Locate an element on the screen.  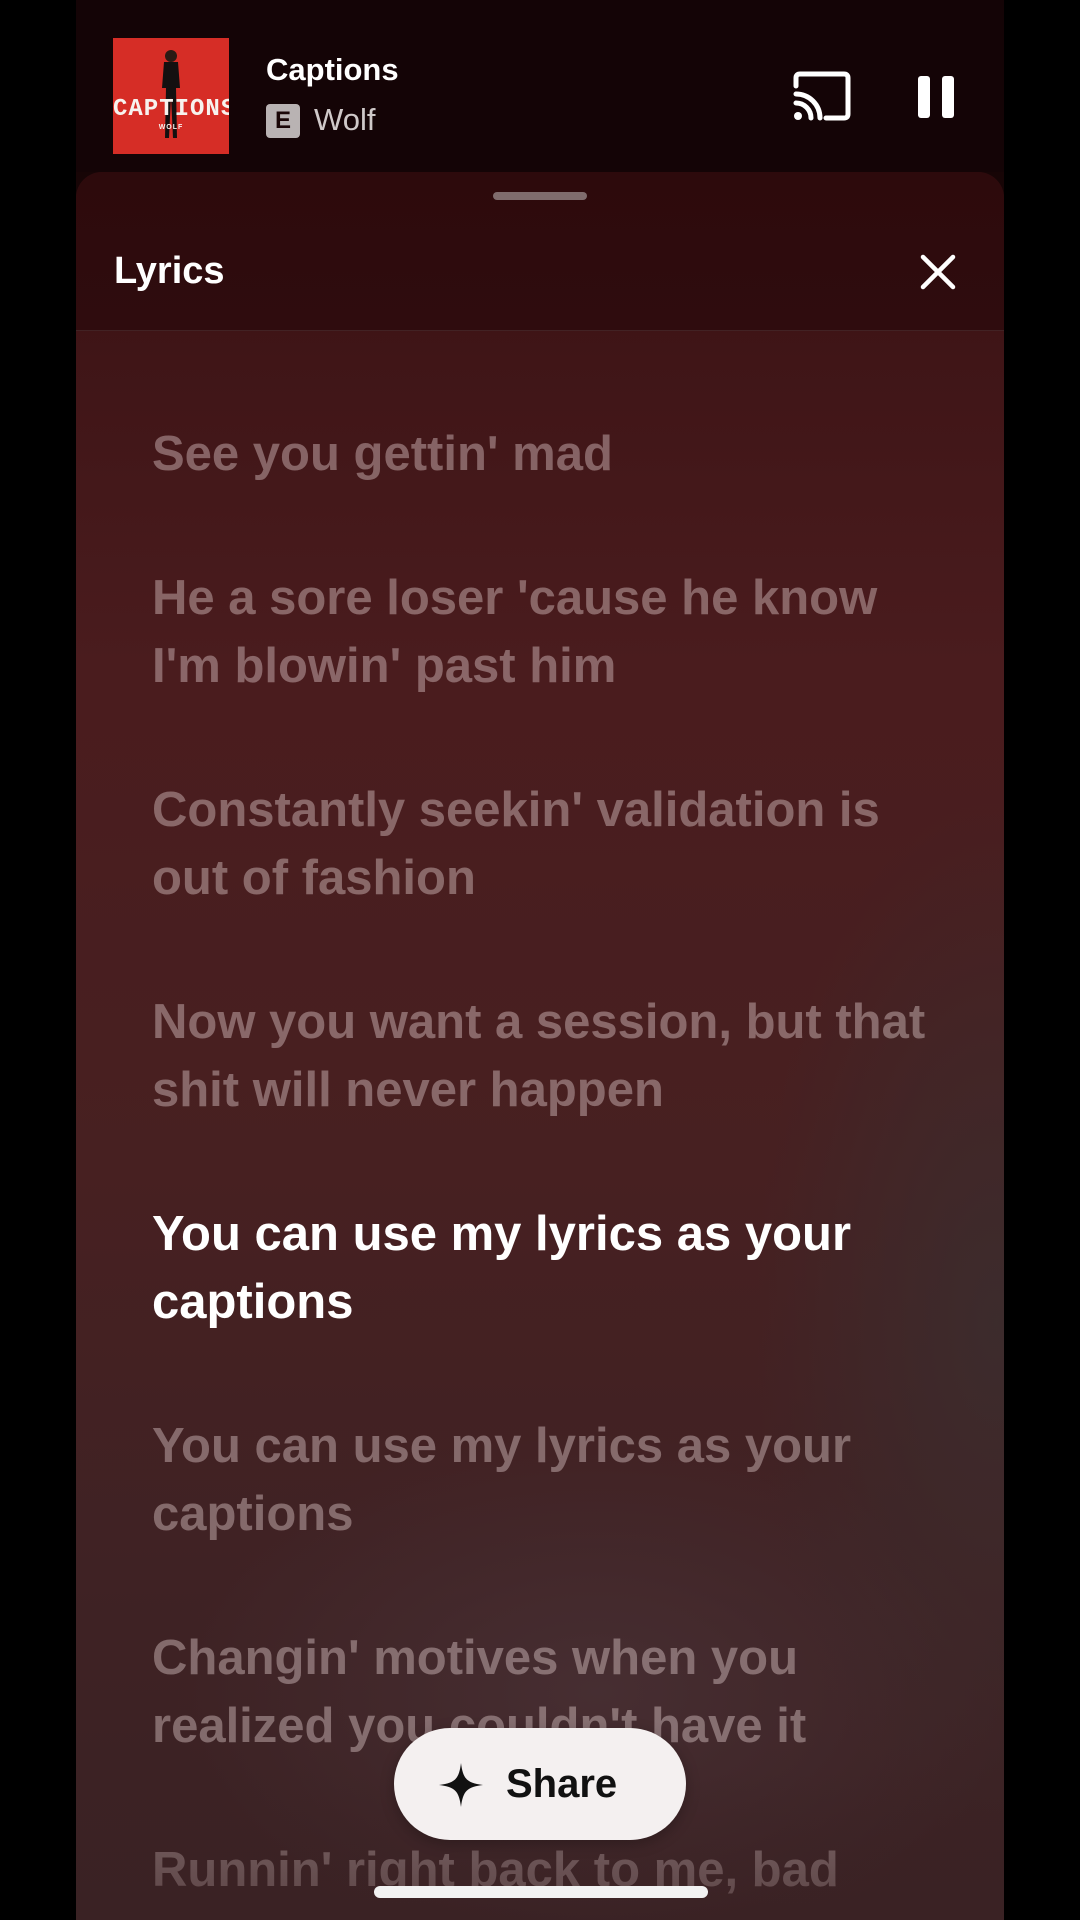
share-button: Share is located at coordinates (540, 1784).